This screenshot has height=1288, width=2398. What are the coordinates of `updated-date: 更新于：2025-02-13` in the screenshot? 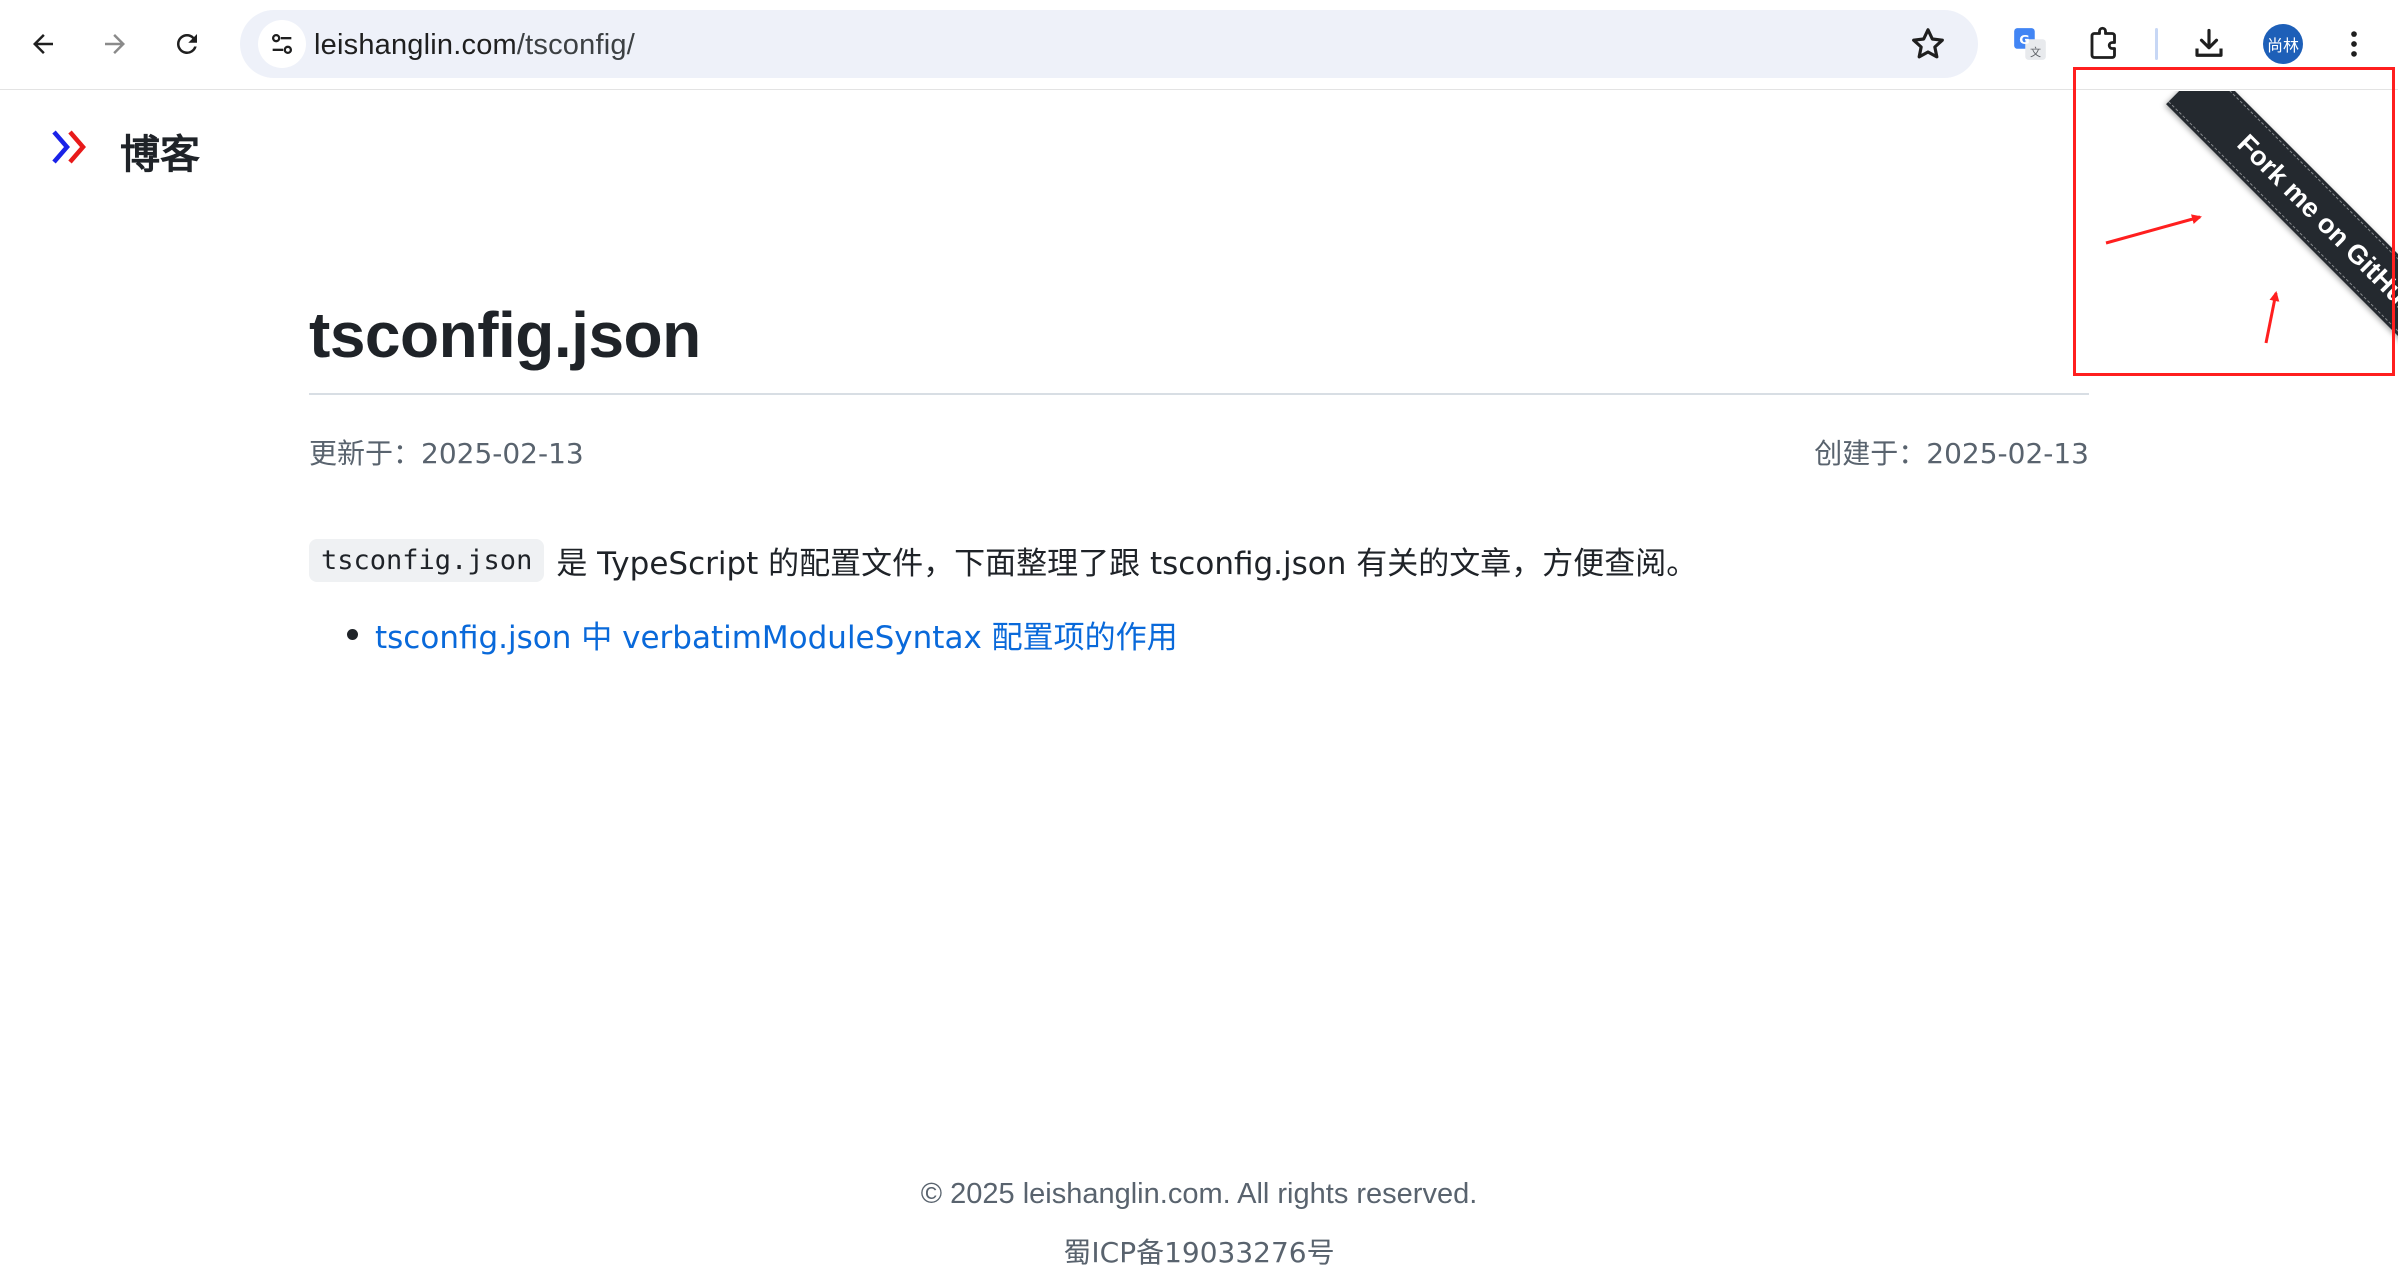 It's located at (446, 453).